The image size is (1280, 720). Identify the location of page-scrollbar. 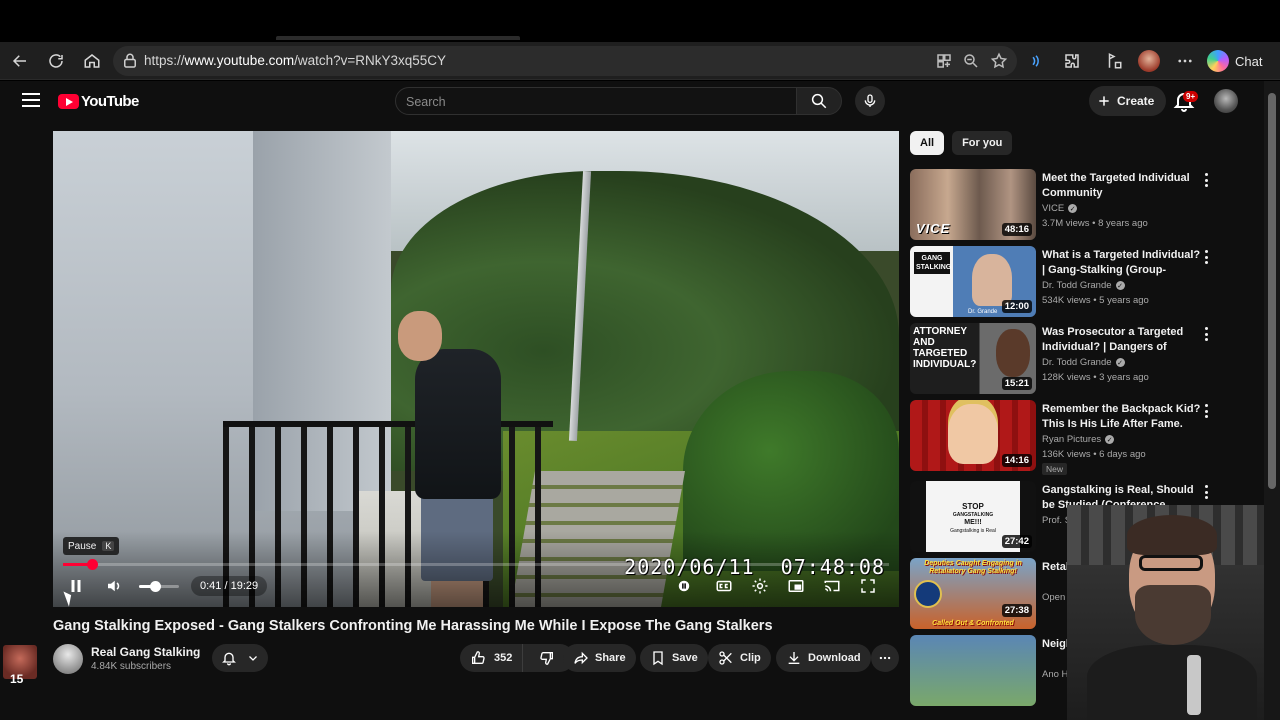
(1272, 400).